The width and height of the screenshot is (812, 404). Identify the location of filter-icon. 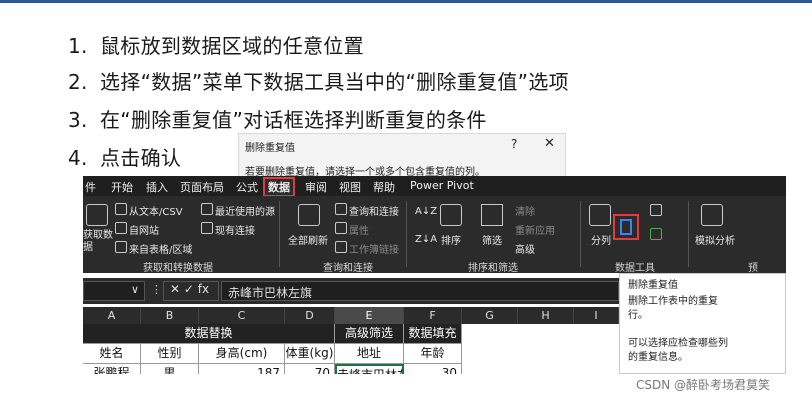
(492, 215).